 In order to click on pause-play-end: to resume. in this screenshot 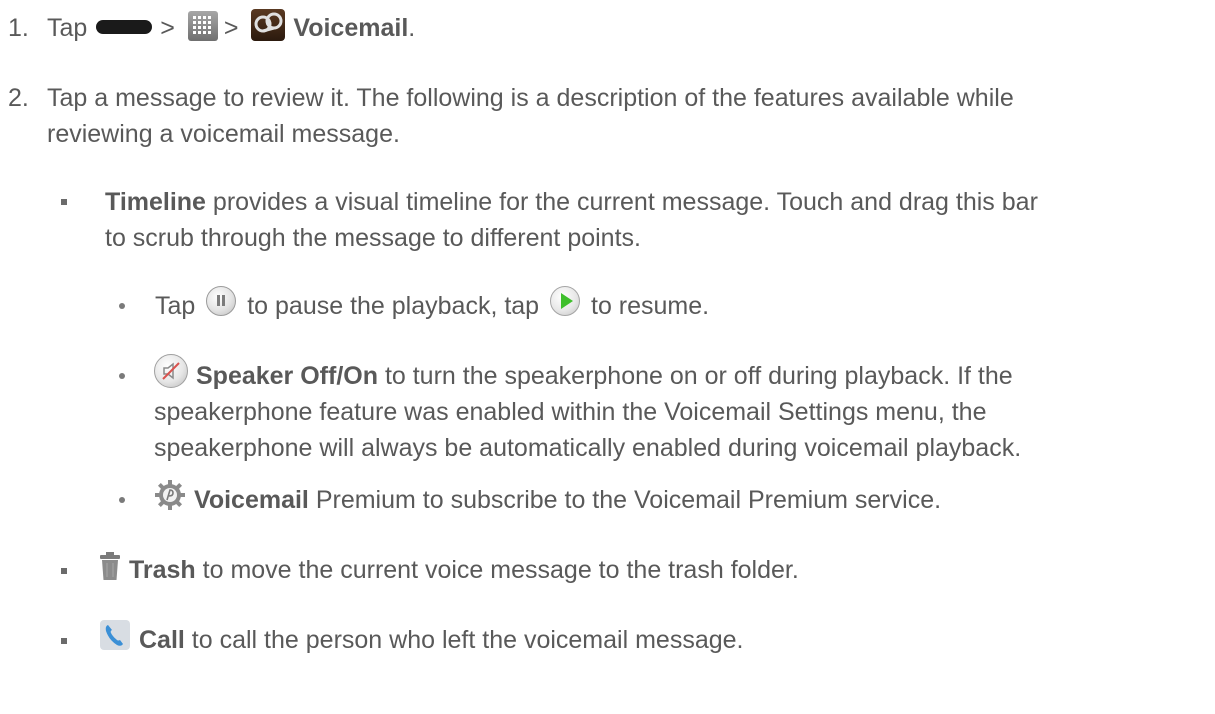, I will do `click(650, 306)`.